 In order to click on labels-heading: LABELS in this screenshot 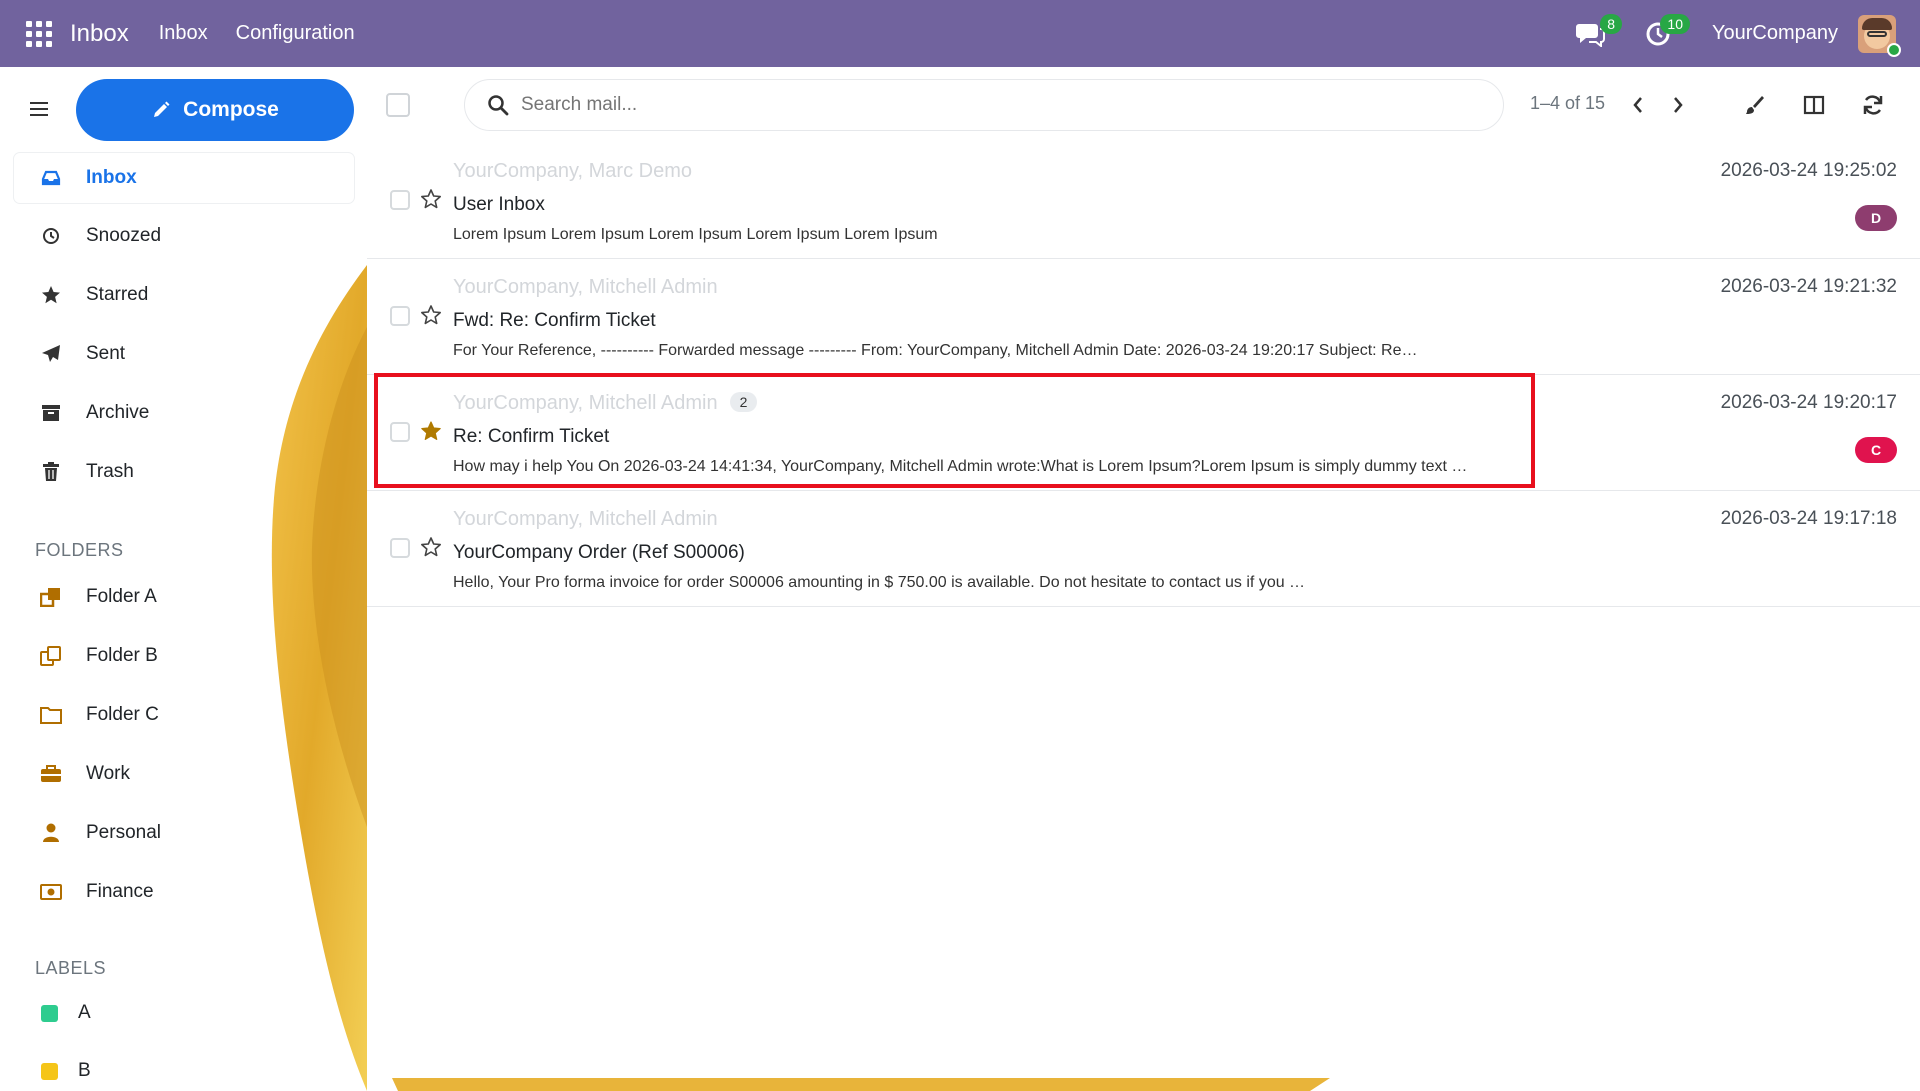, I will do `click(71, 968)`.